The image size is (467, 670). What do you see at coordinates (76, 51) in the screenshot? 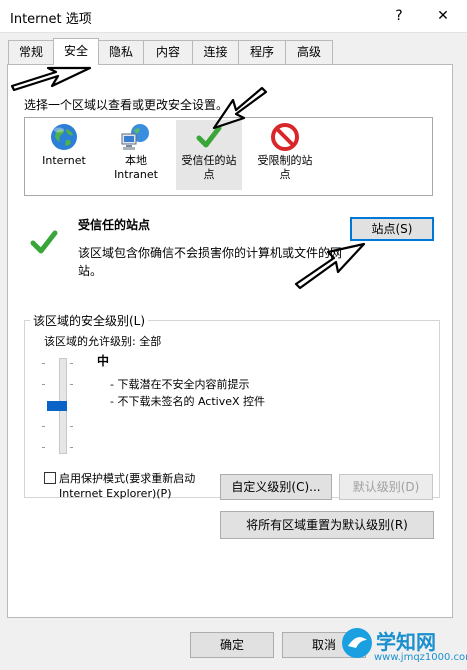
I see `tab-security: 安全` at bounding box center [76, 51].